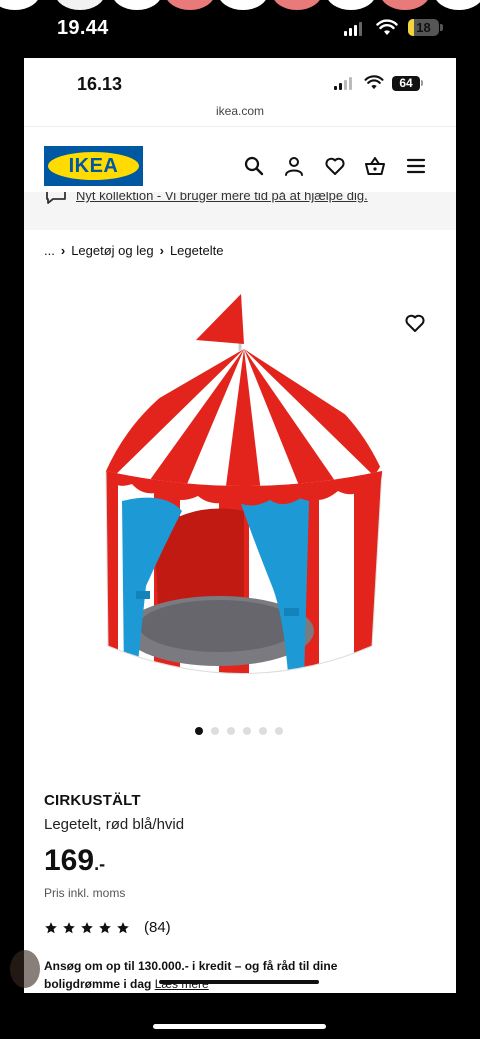 This screenshot has height=1039, width=480. I want to click on product-price: 169.-, so click(74, 861).